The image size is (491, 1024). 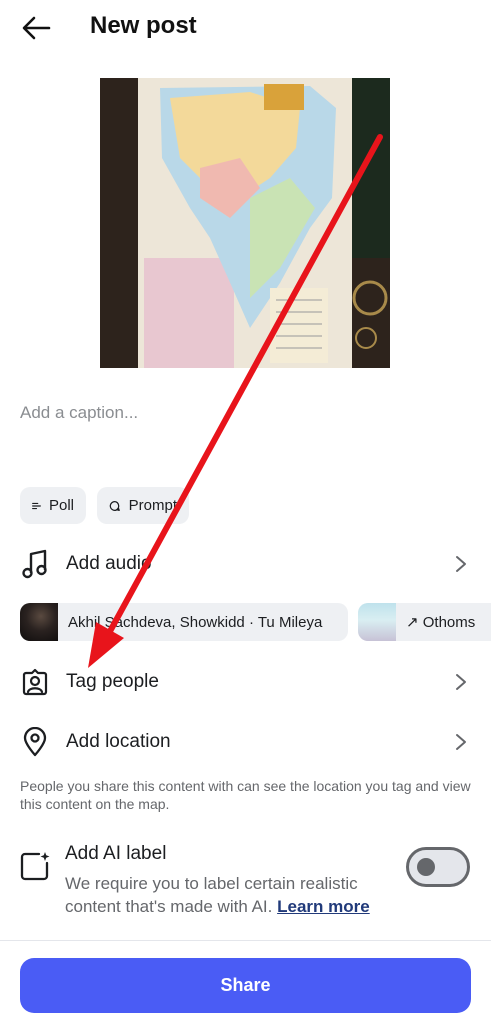 I want to click on tag-people-row: Tag people, so click(x=245, y=682).